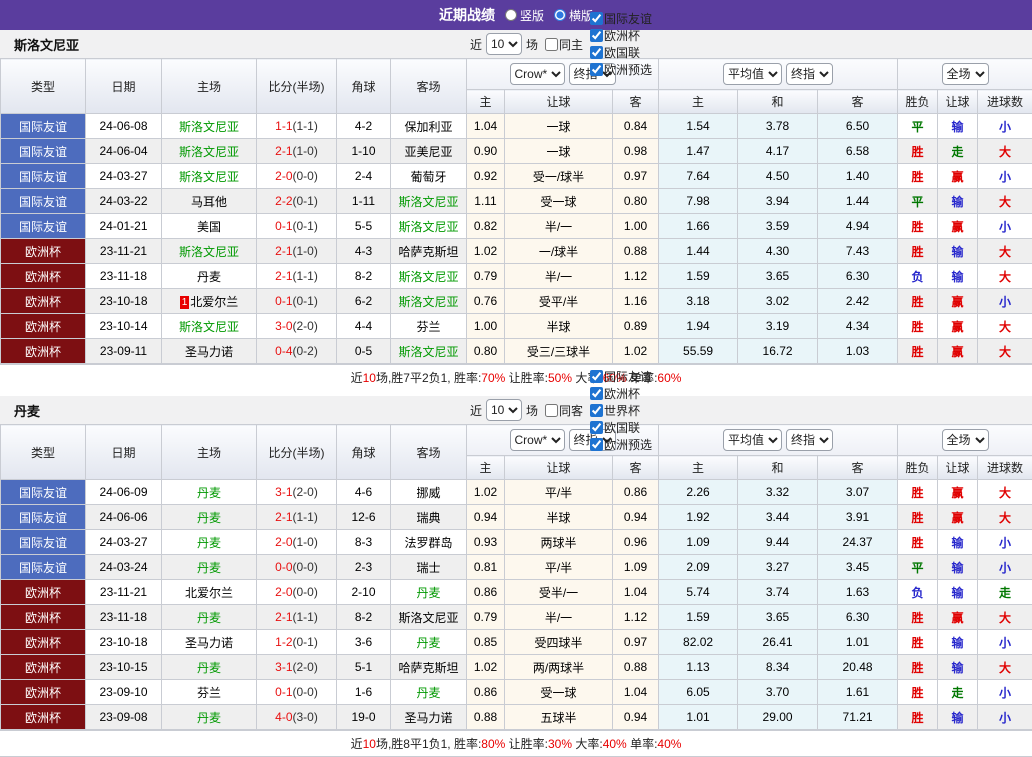 Image resolution: width=1032 pixels, height=757 pixels. What do you see at coordinates (486, 492) in the screenshot?
I see `crow-home-odds: 1.02` at bounding box center [486, 492].